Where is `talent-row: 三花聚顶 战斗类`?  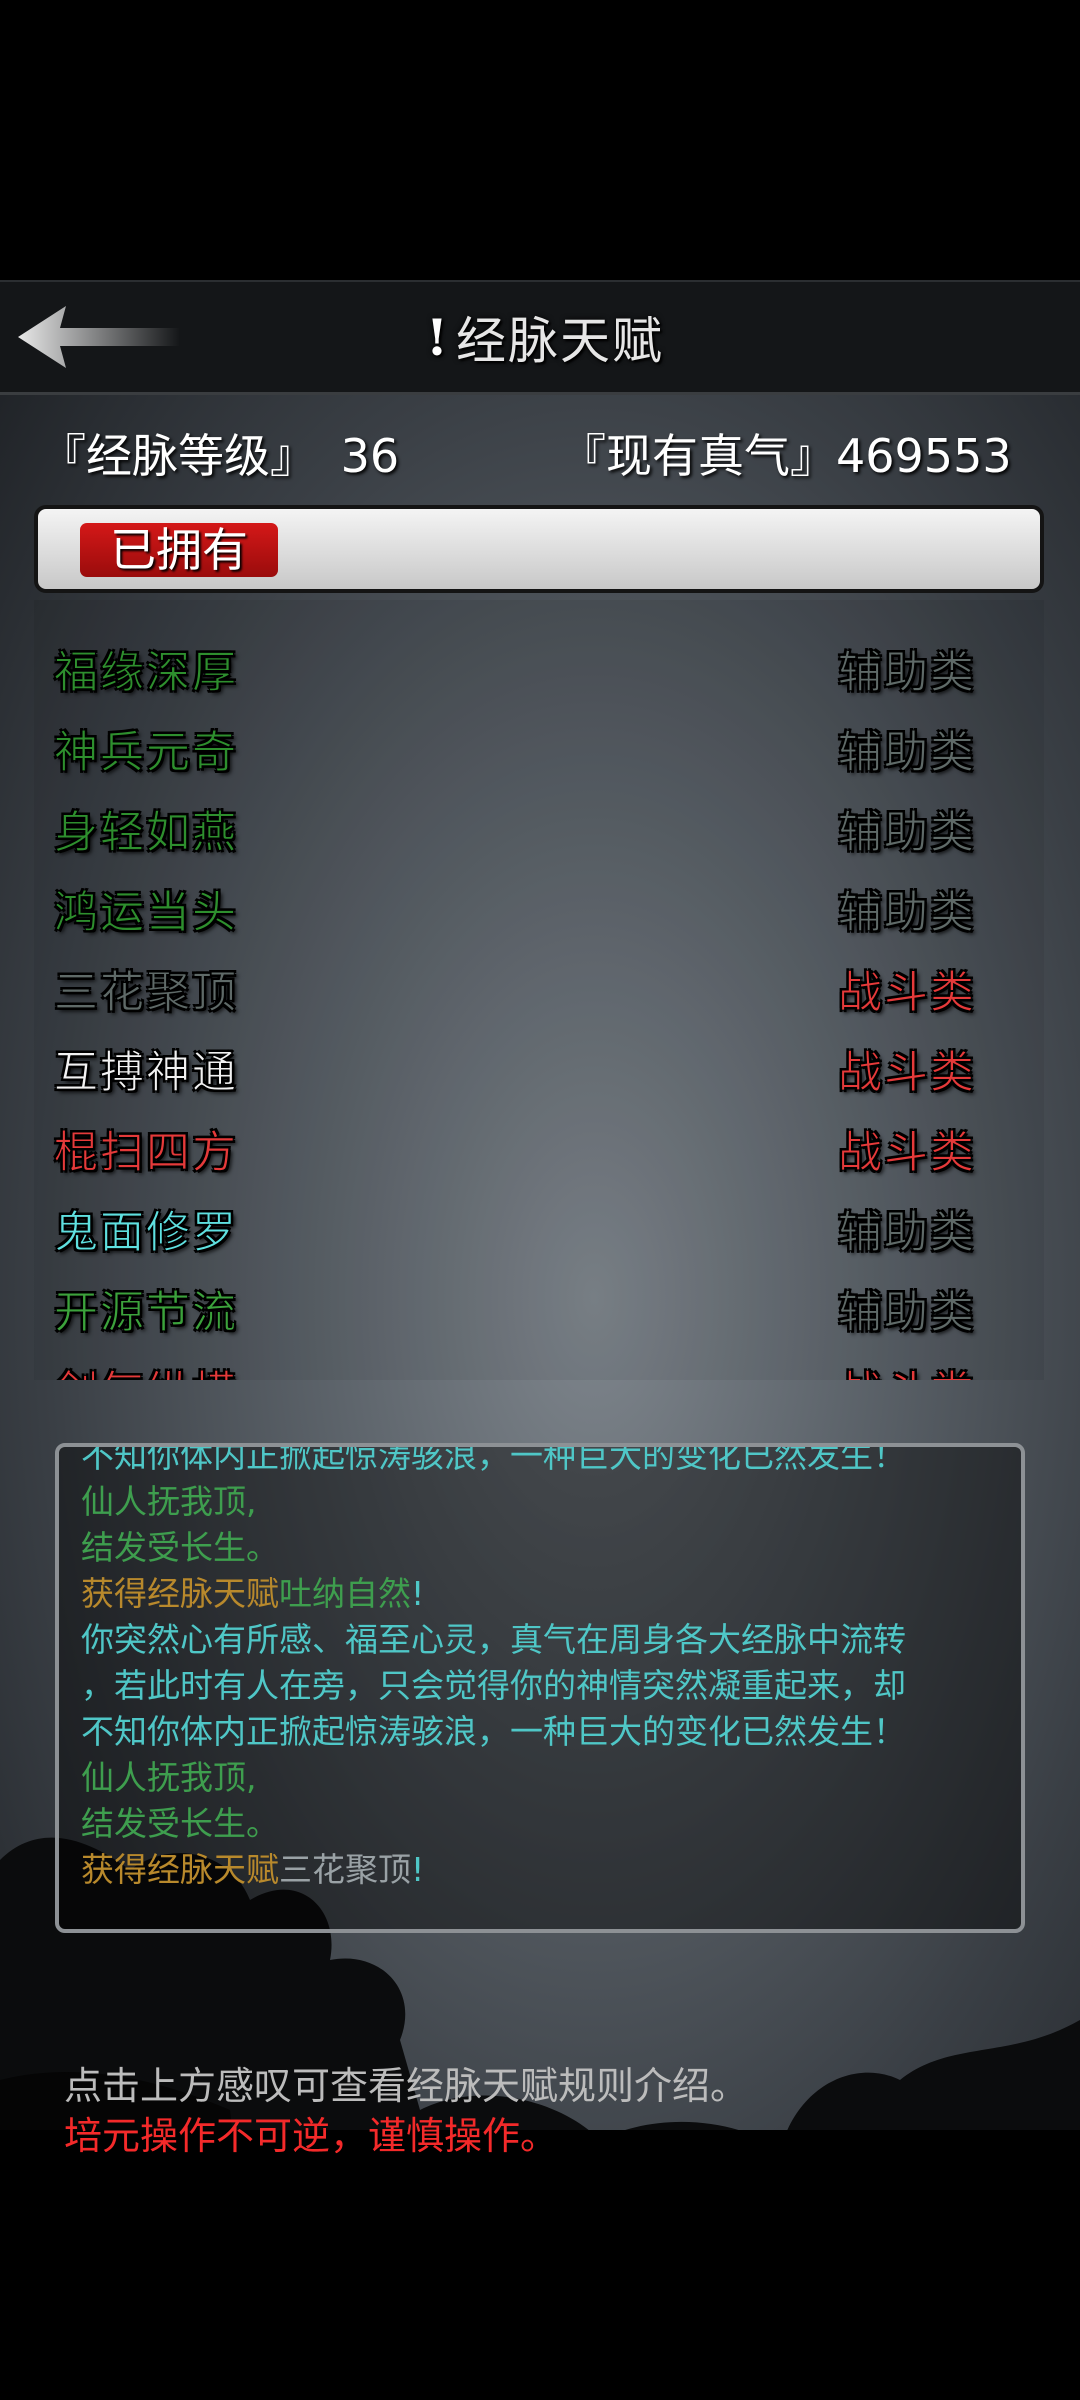
talent-row: 三花聚顶 战斗类 is located at coordinates (539, 990).